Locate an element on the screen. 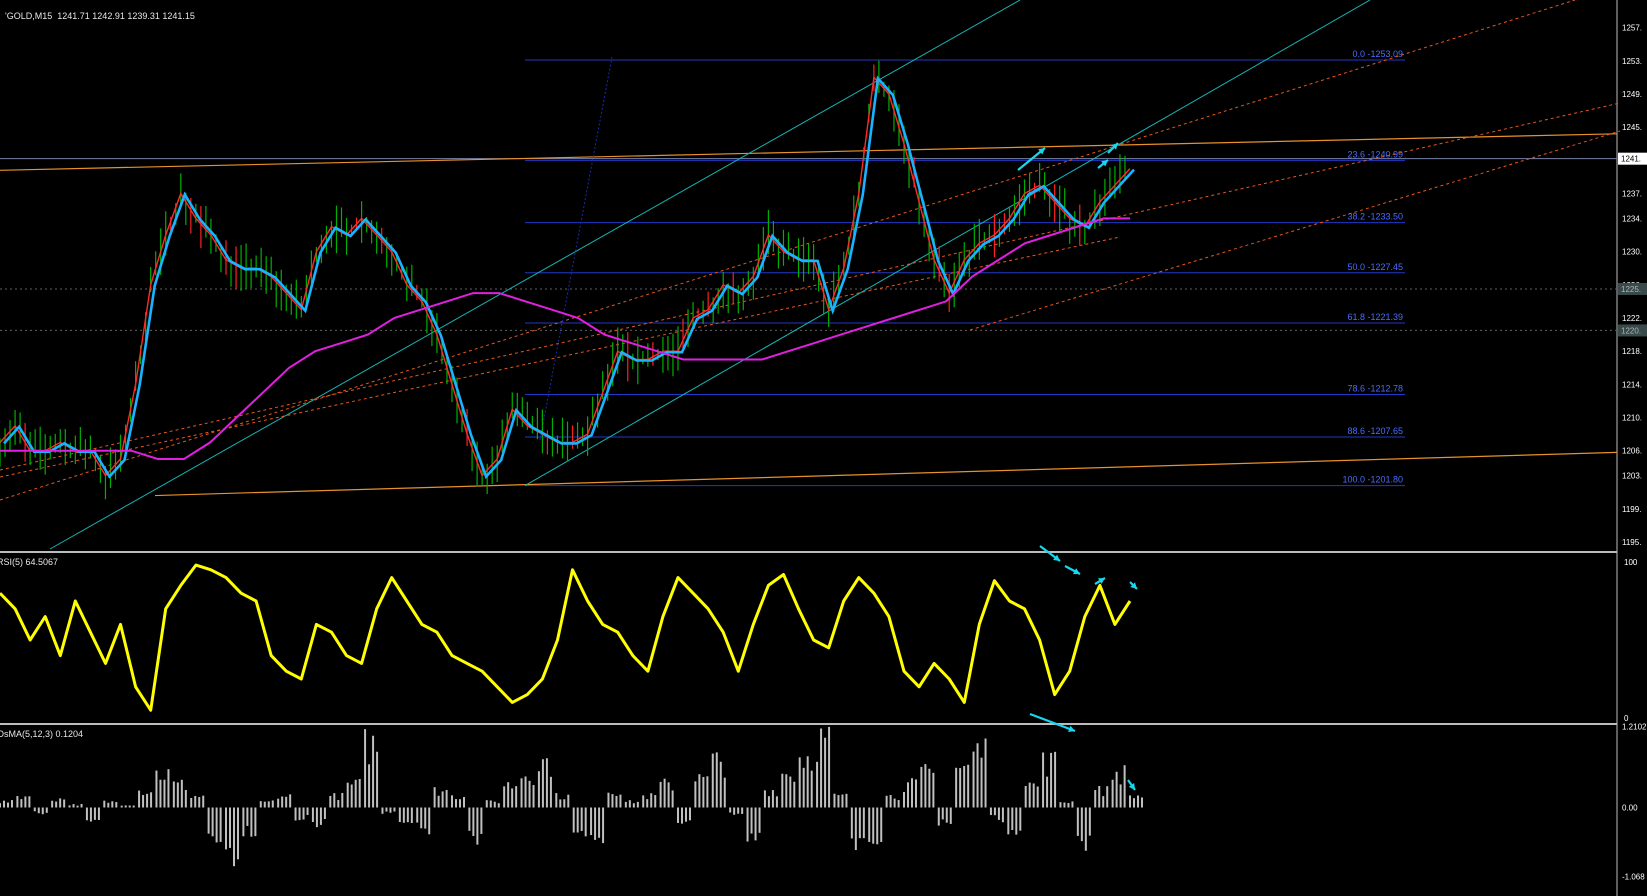 The height and width of the screenshot is (896, 1647). fib-level-label: 0.0 -1253.09 is located at coordinates (1377, 54).